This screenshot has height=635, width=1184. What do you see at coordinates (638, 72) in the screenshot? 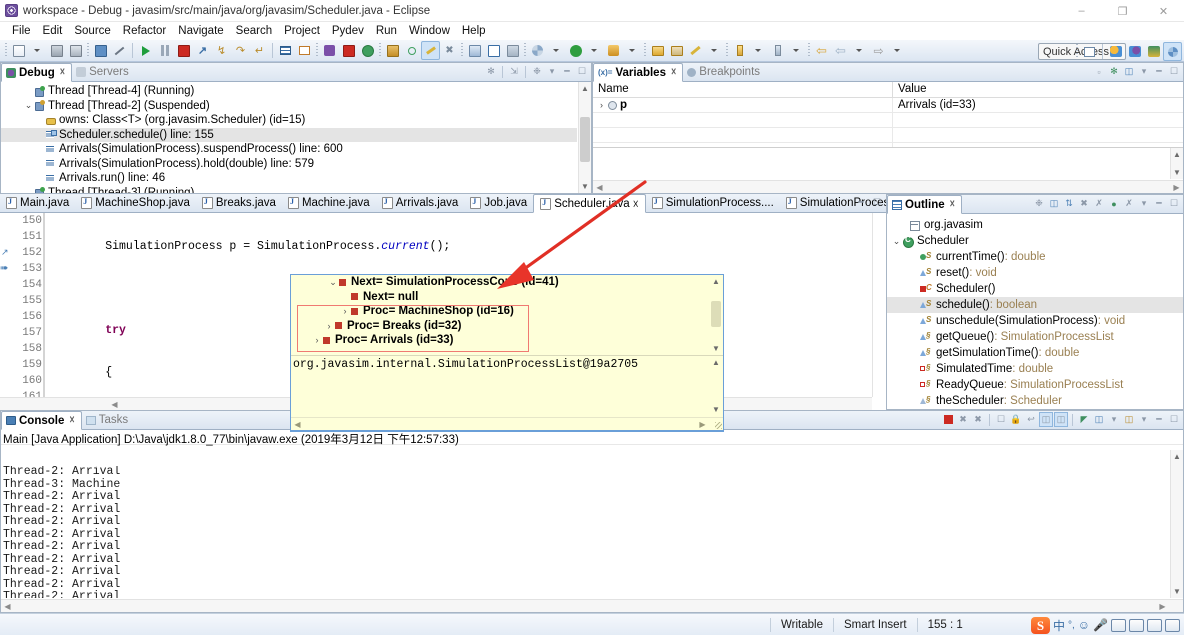
I see `tab-variables: (x)= Variables ☓` at bounding box center [638, 72].